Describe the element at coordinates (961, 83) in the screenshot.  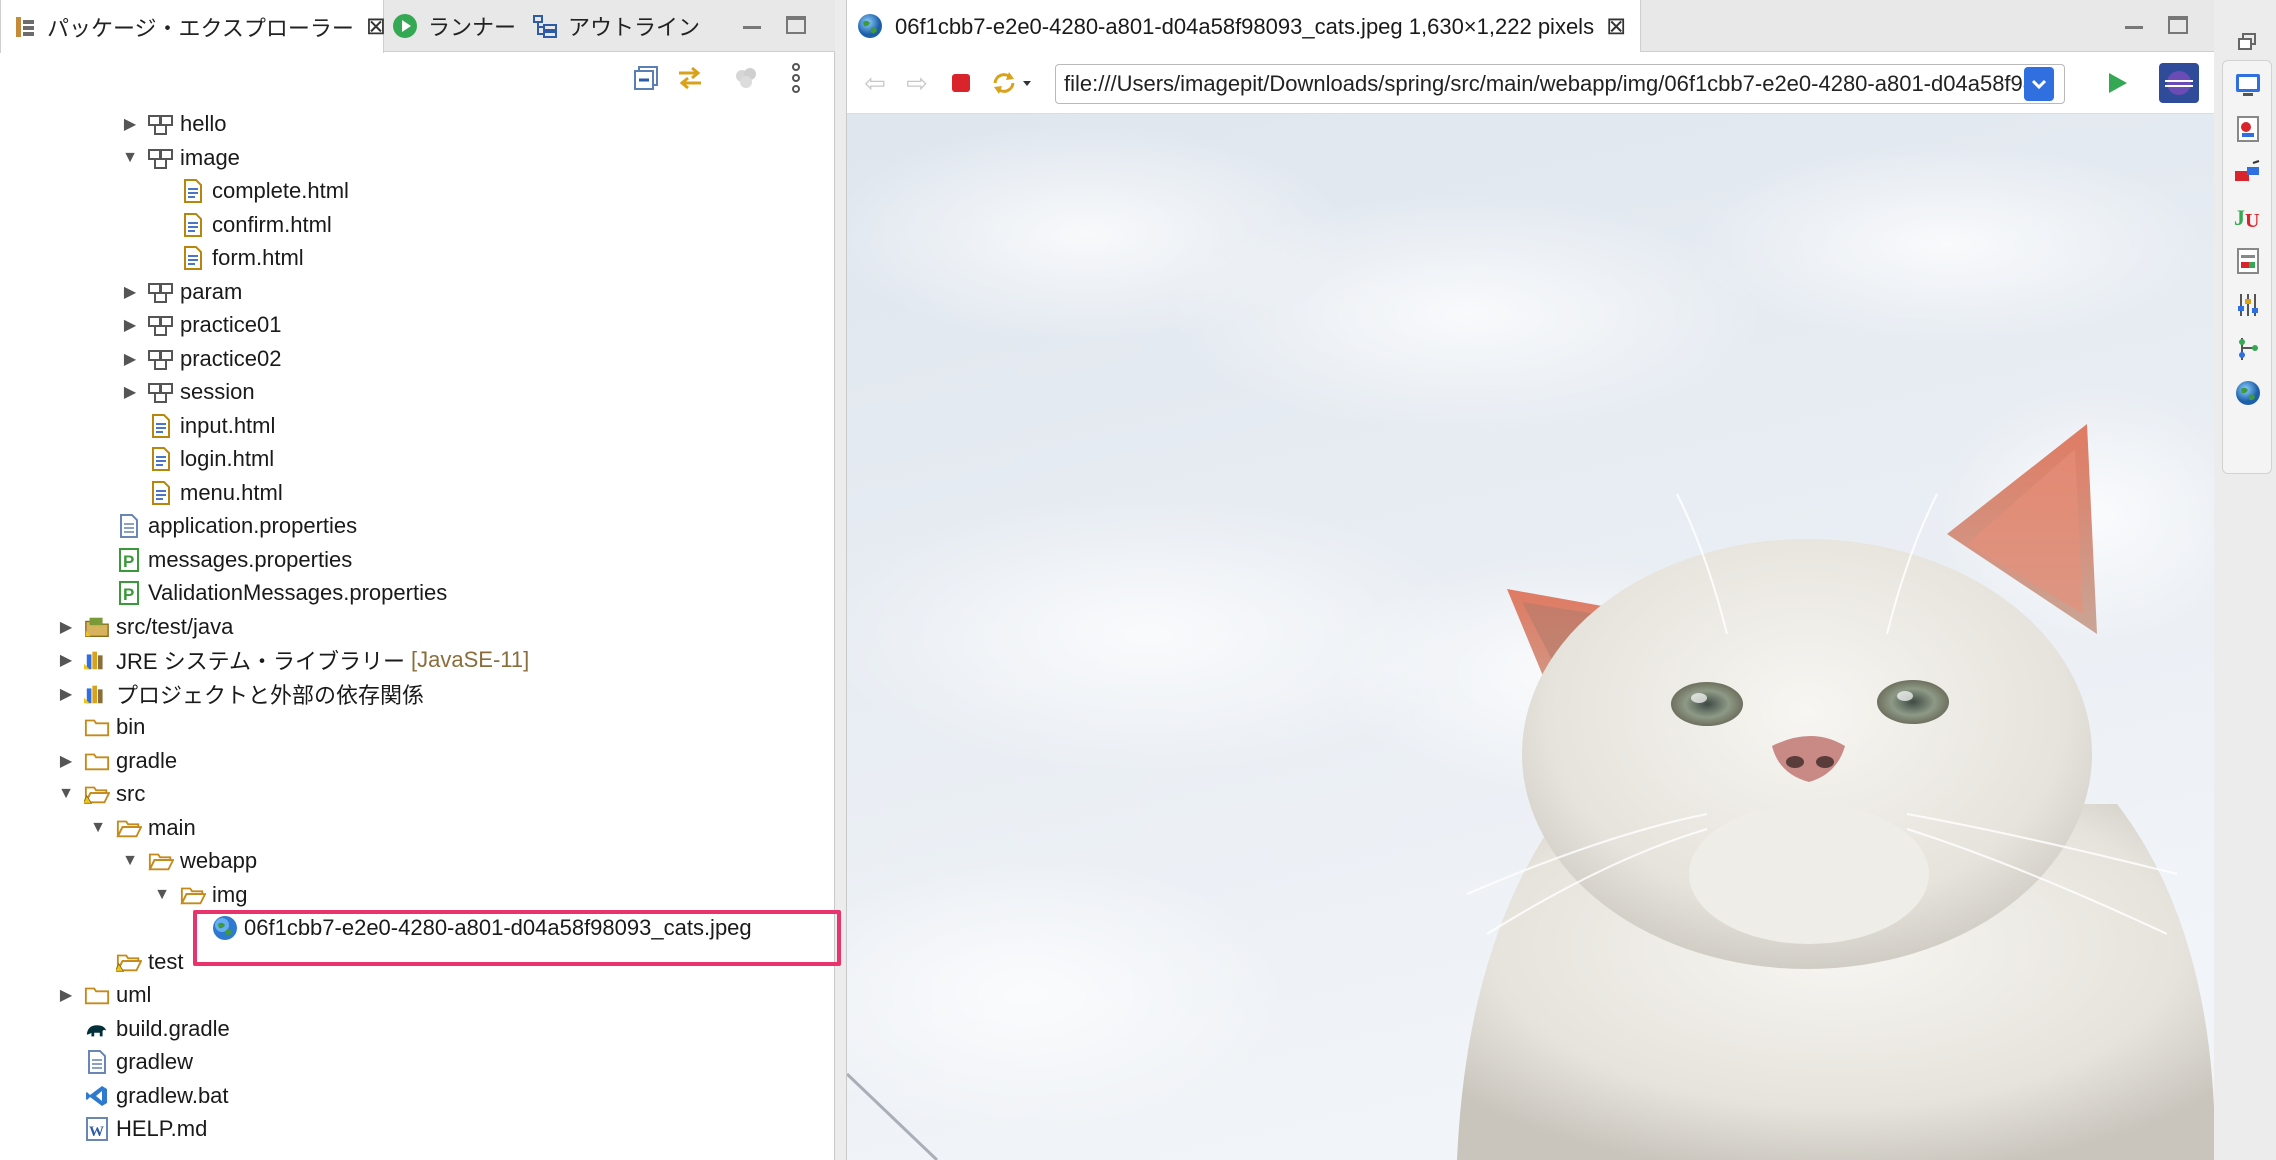
I see `stop-icon` at that location.